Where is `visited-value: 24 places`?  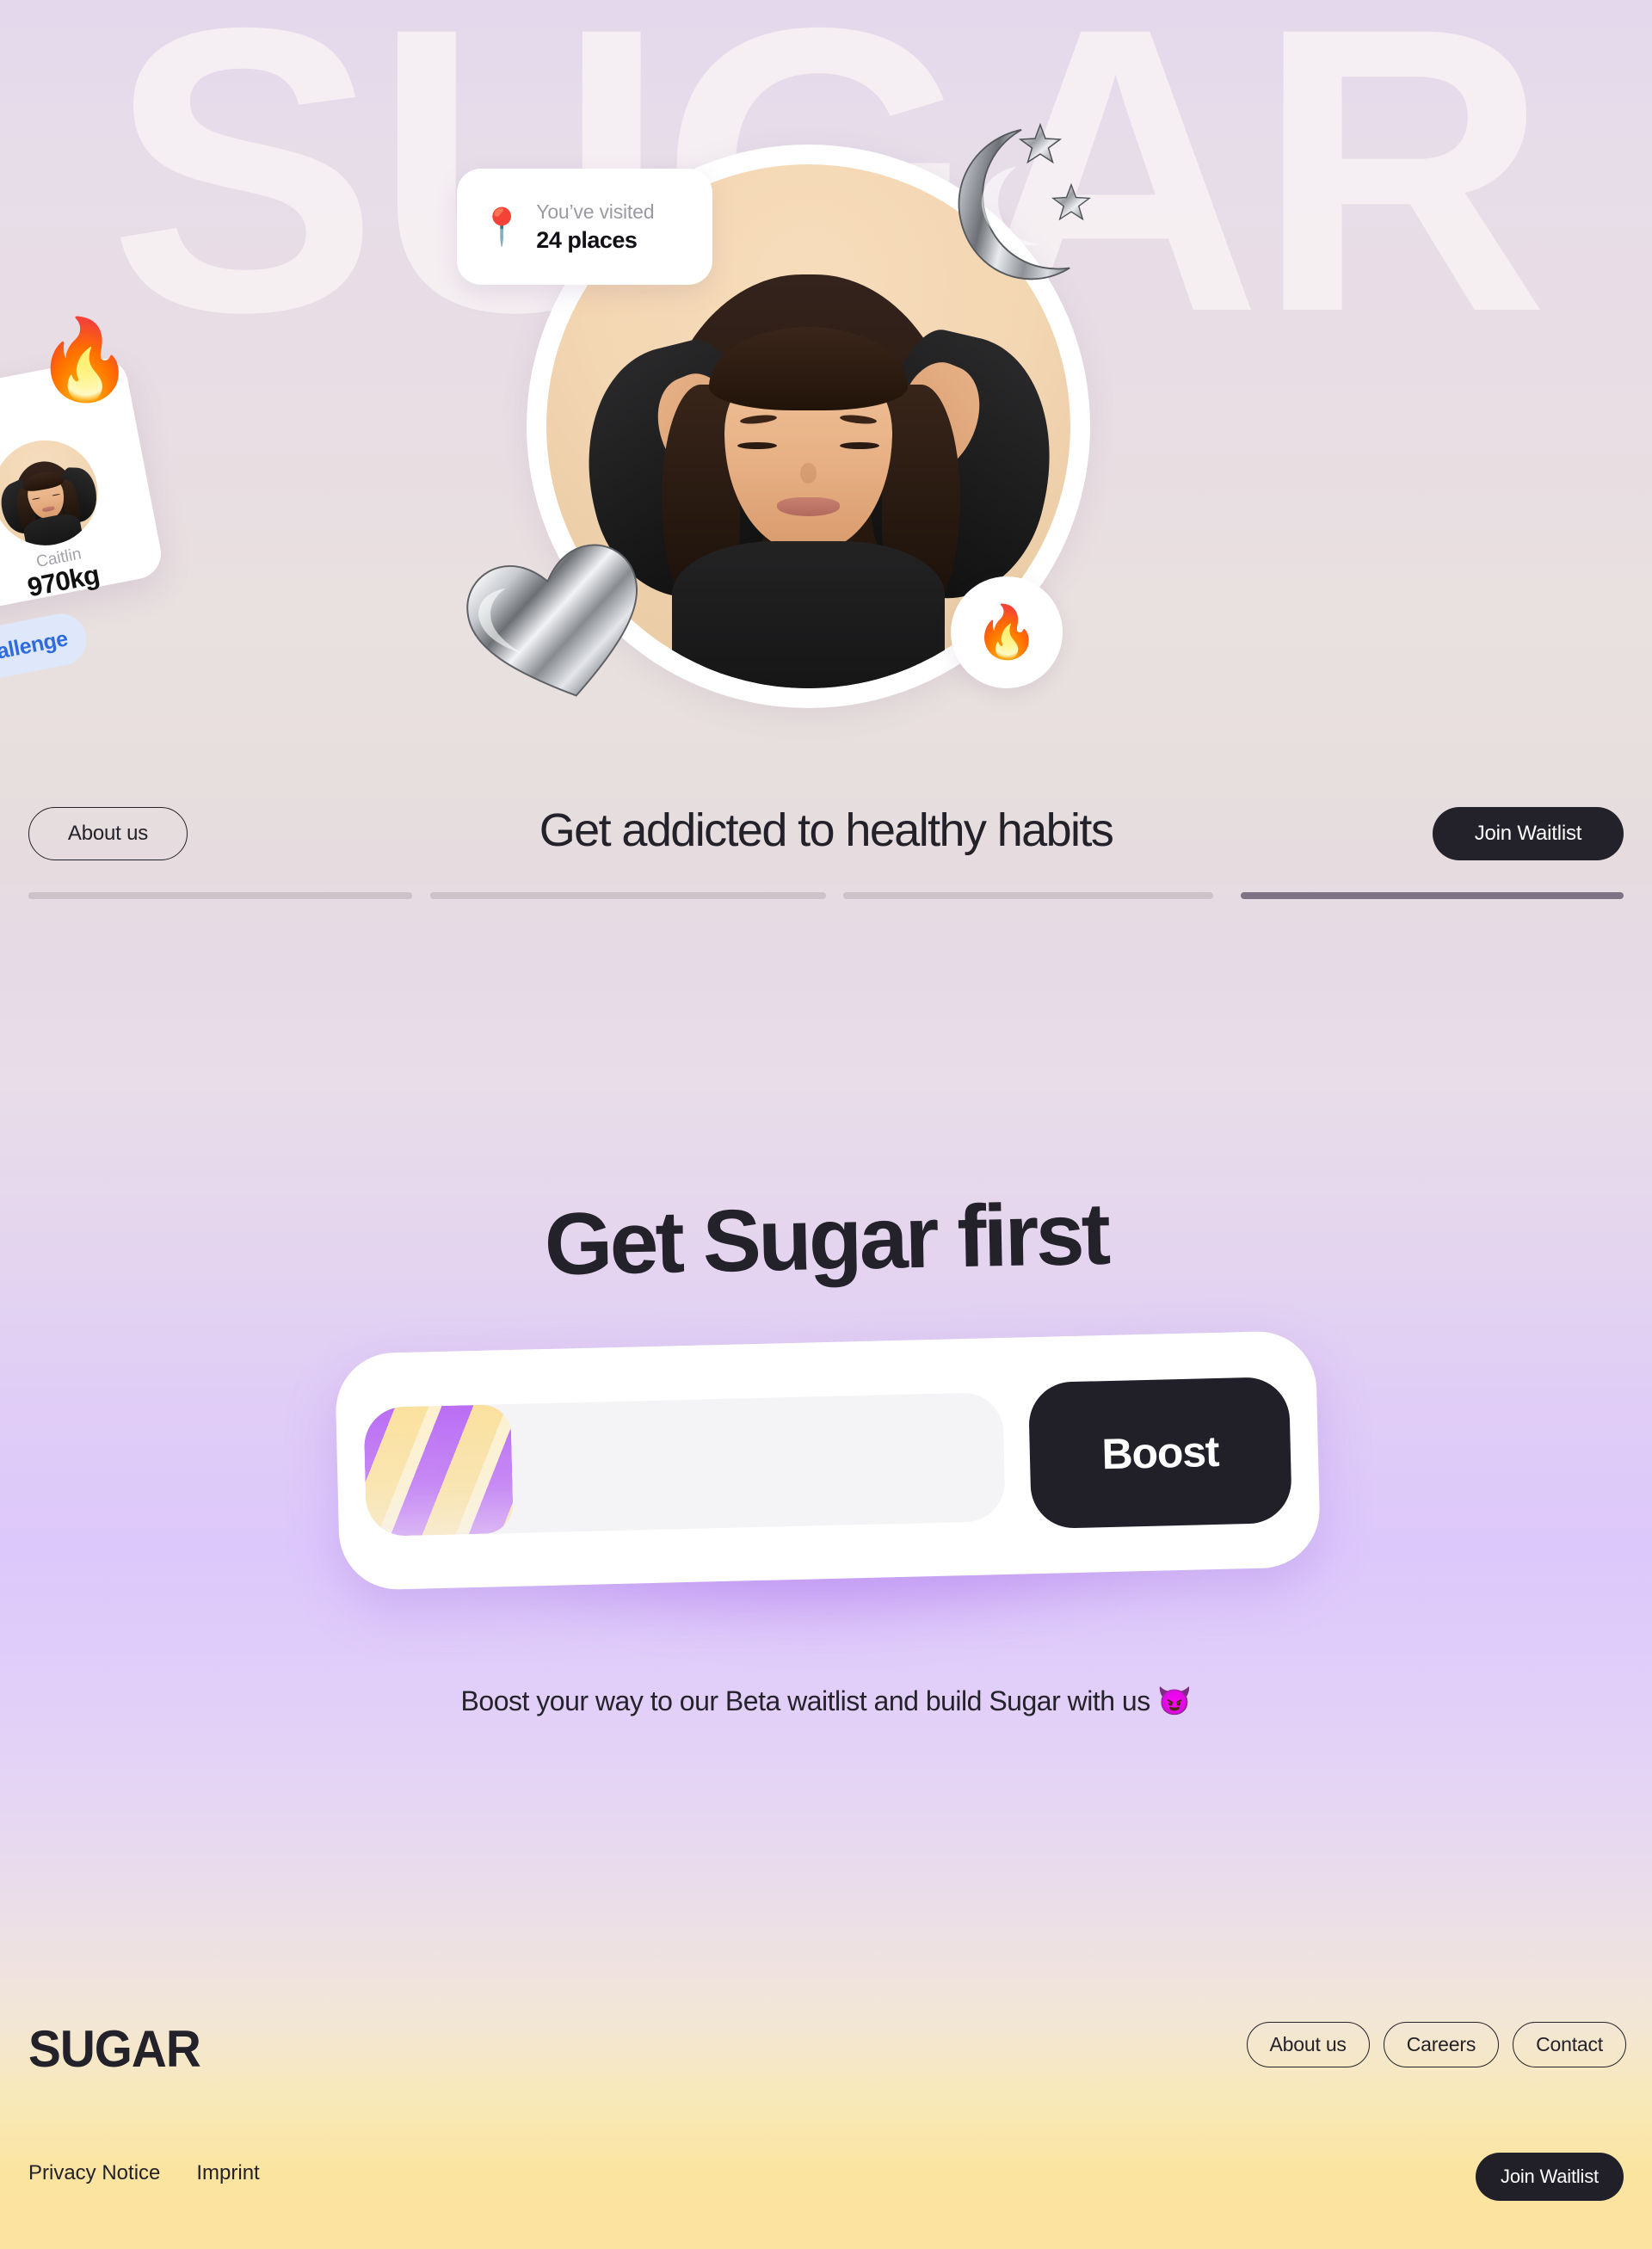 visited-value: 24 places is located at coordinates (587, 239).